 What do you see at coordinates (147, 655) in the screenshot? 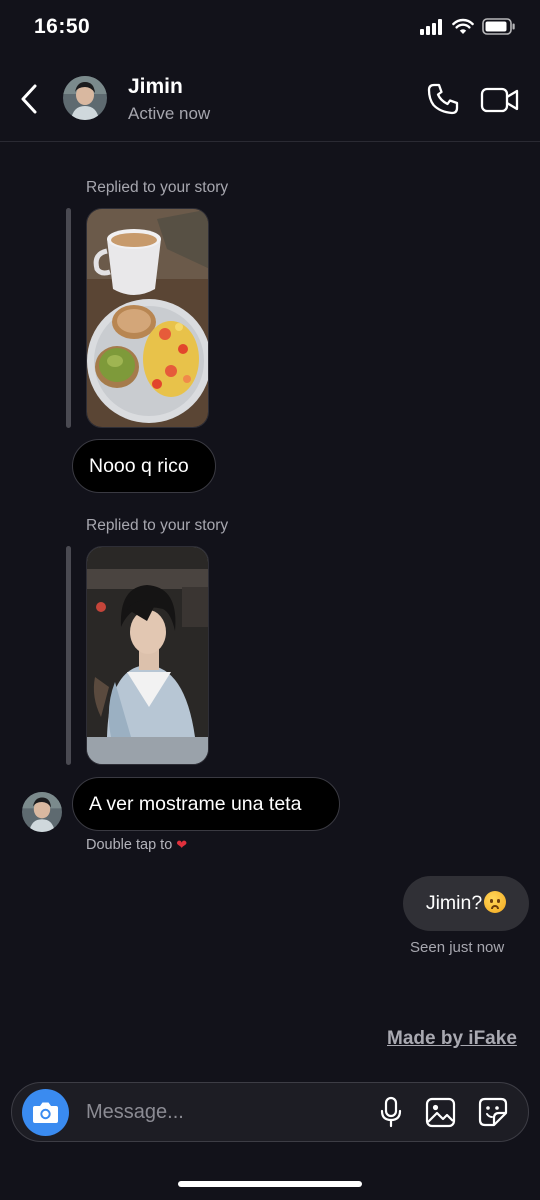
I see `story-thumbnail-person` at bounding box center [147, 655].